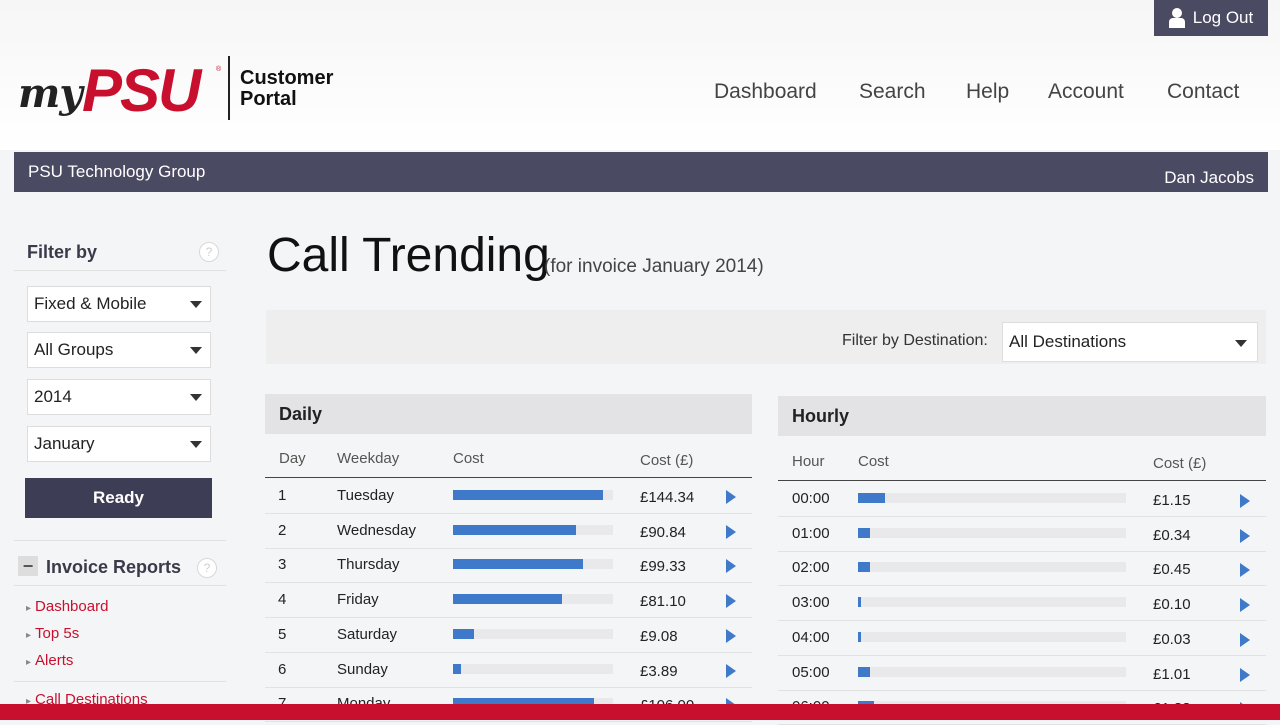 The image size is (1280, 725). Describe the element at coordinates (358, 600) in the screenshot. I see `daily-weekday: Friday` at that location.